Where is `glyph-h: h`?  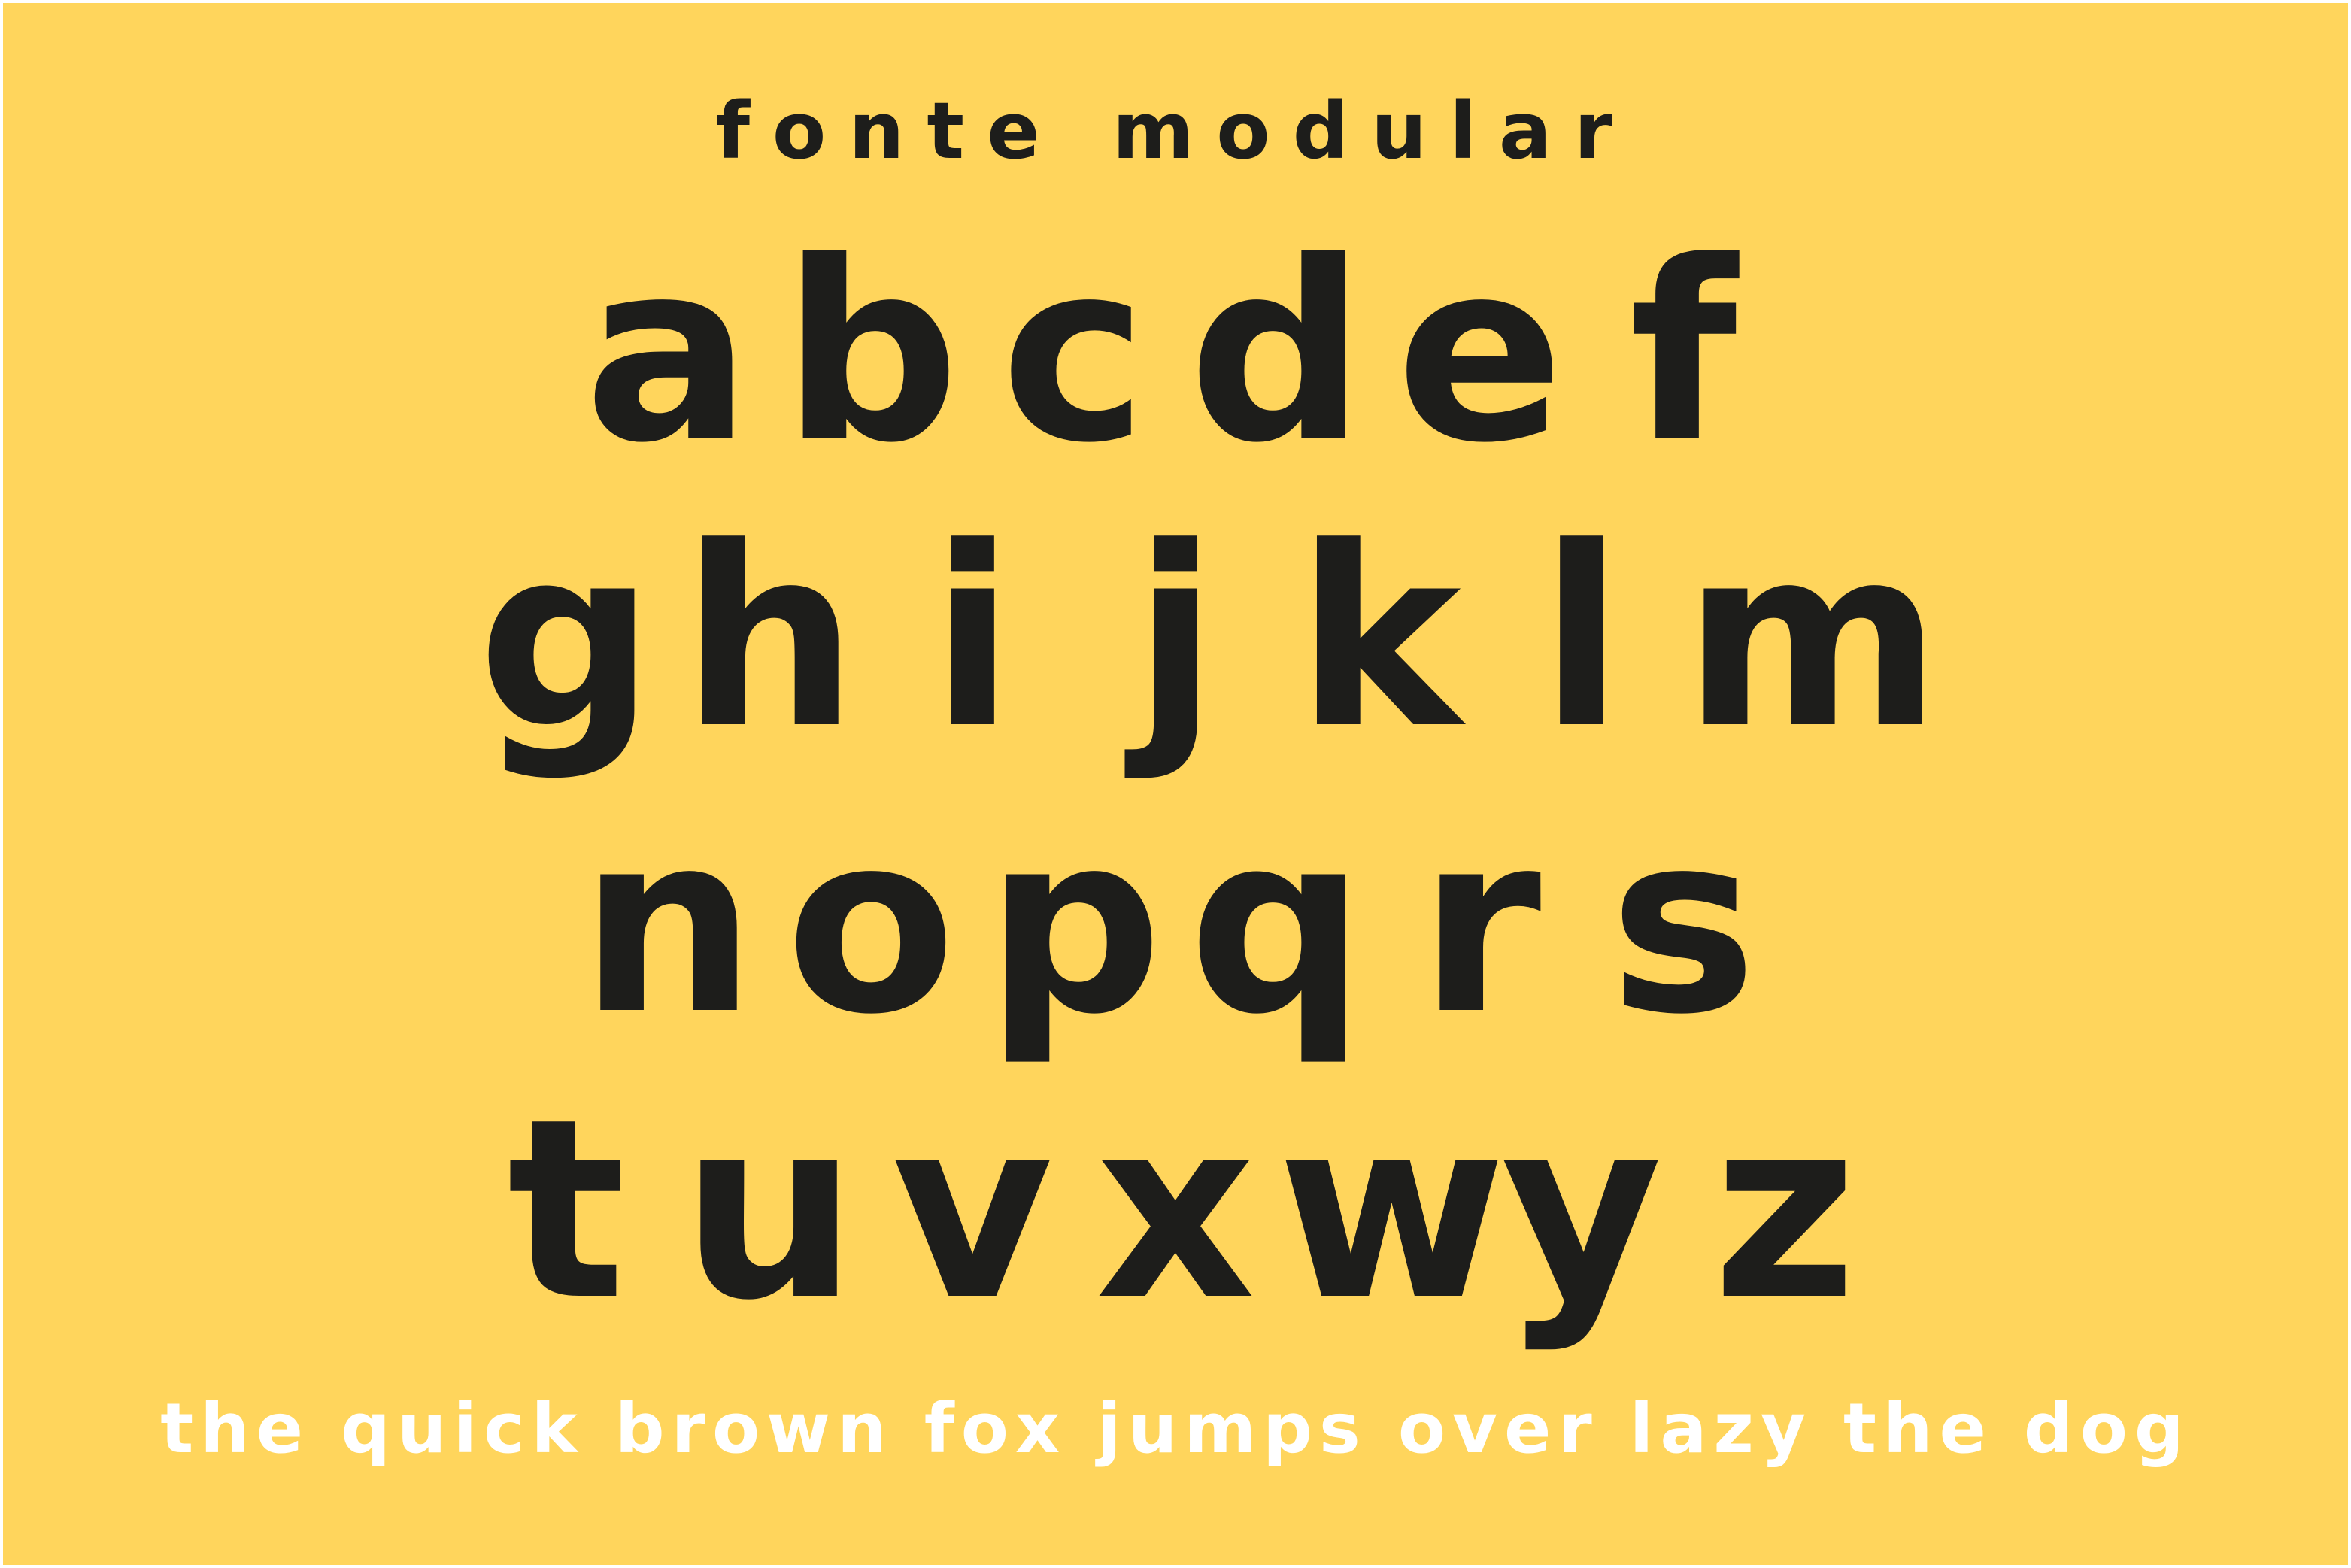 glyph-h: h is located at coordinates (770, 638).